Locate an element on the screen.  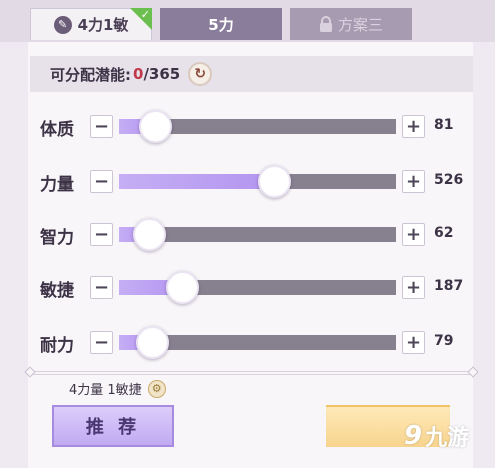
stat-value: 81 is located at coordinates (444, 125).